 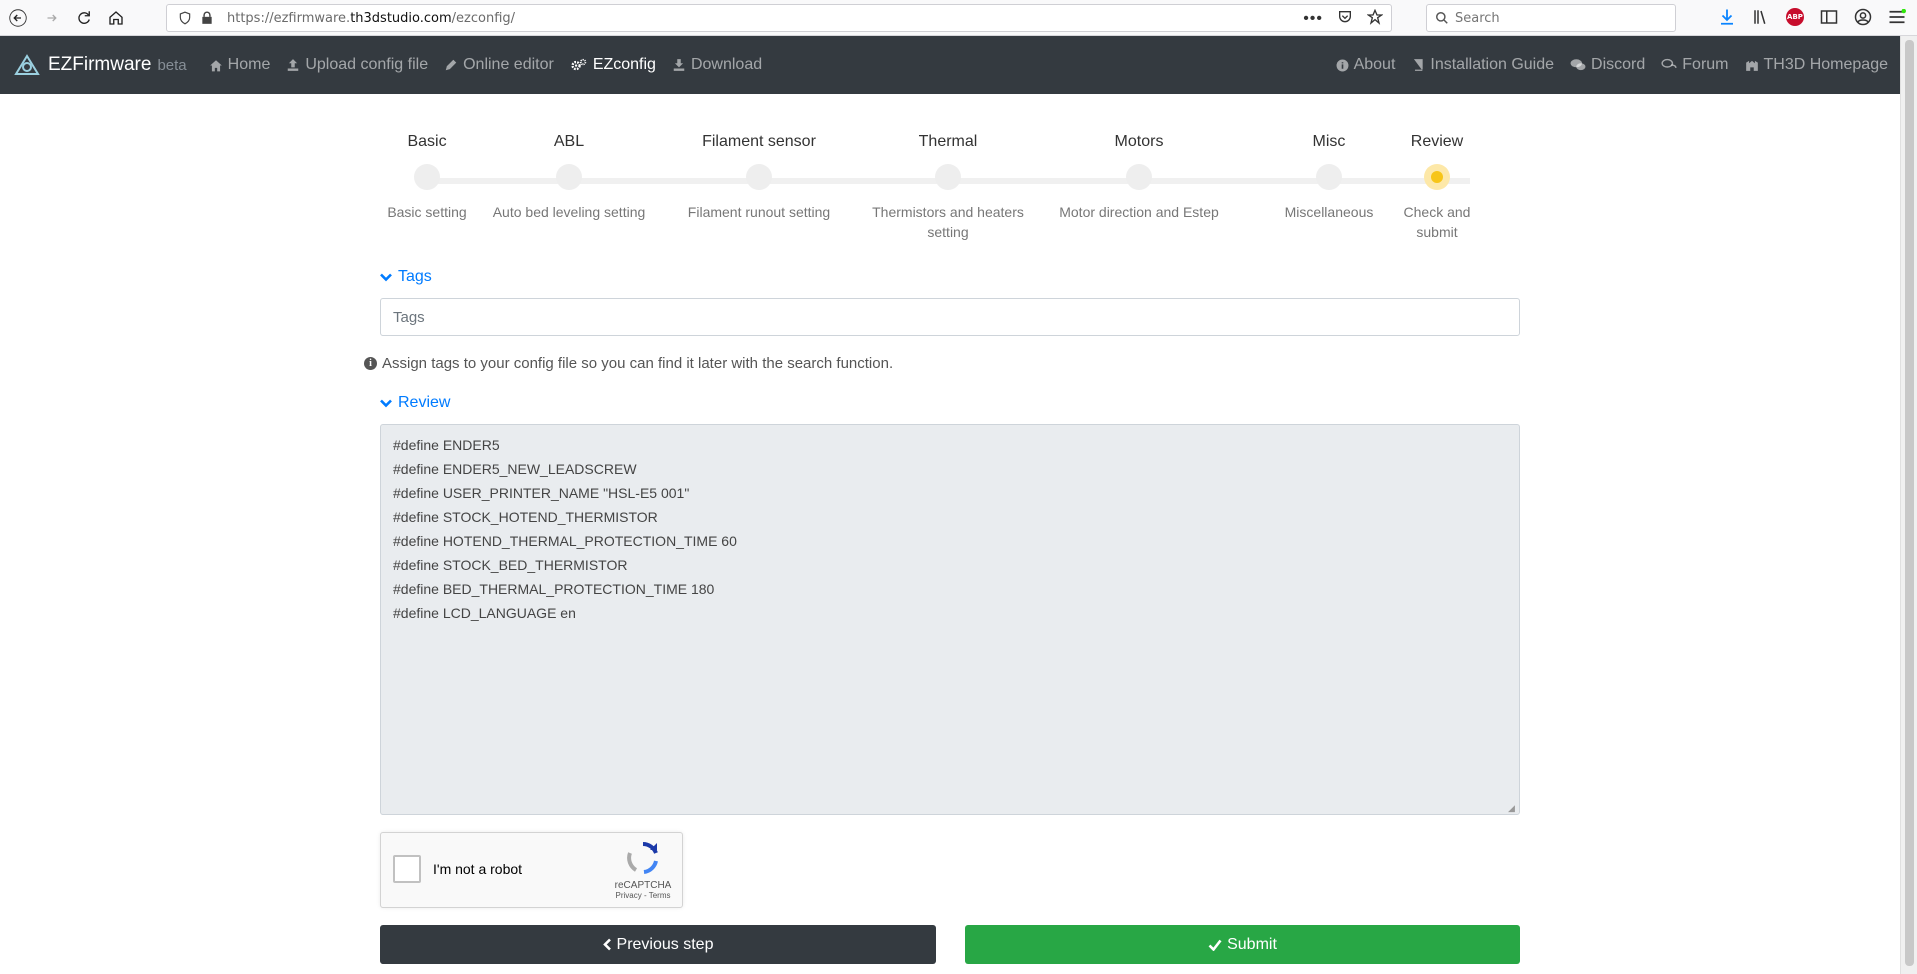 I want to click on step-desc: Auto bed leveling setting, so click(x=569, y=212).